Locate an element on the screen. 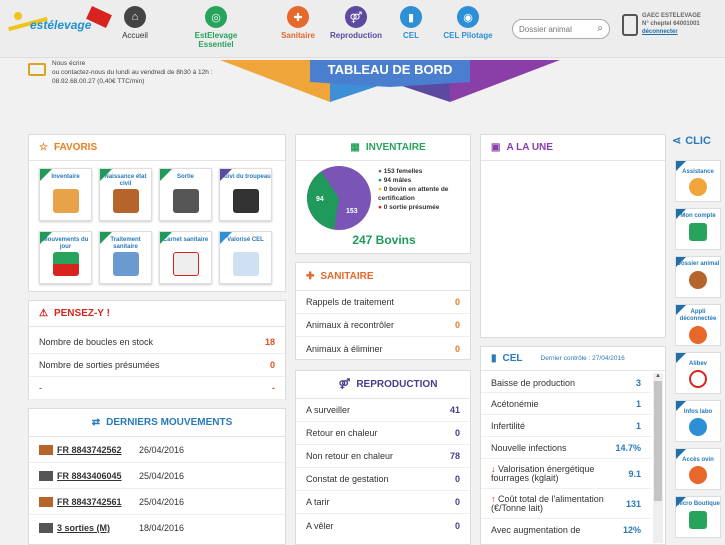  inventaire-total: 247 Bovins is located at coordinates (384, 240).